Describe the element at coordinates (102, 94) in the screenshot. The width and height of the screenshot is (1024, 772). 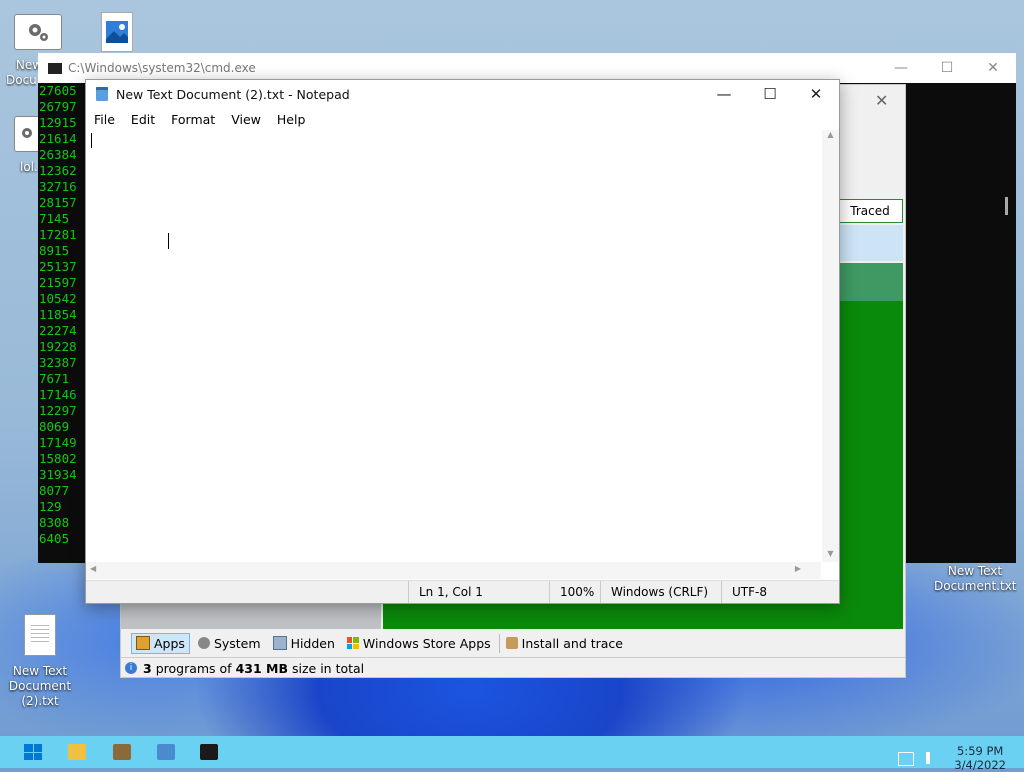
I see `notepad-icon` at that location.